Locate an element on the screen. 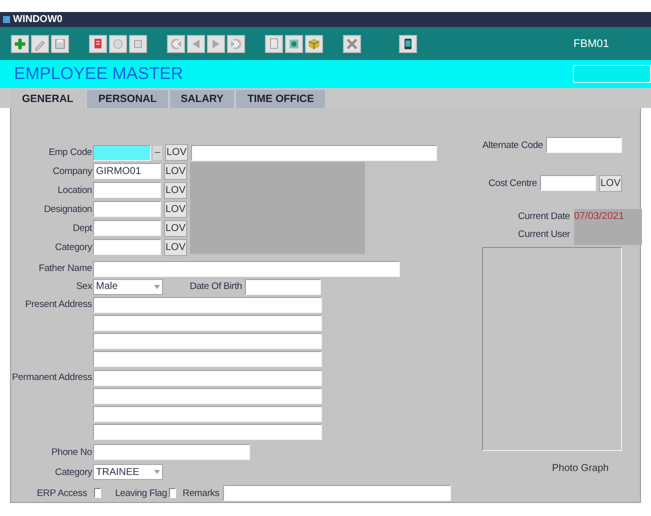 The image size is (651, 516). field-label: Location is located at coordinates (74, 190).